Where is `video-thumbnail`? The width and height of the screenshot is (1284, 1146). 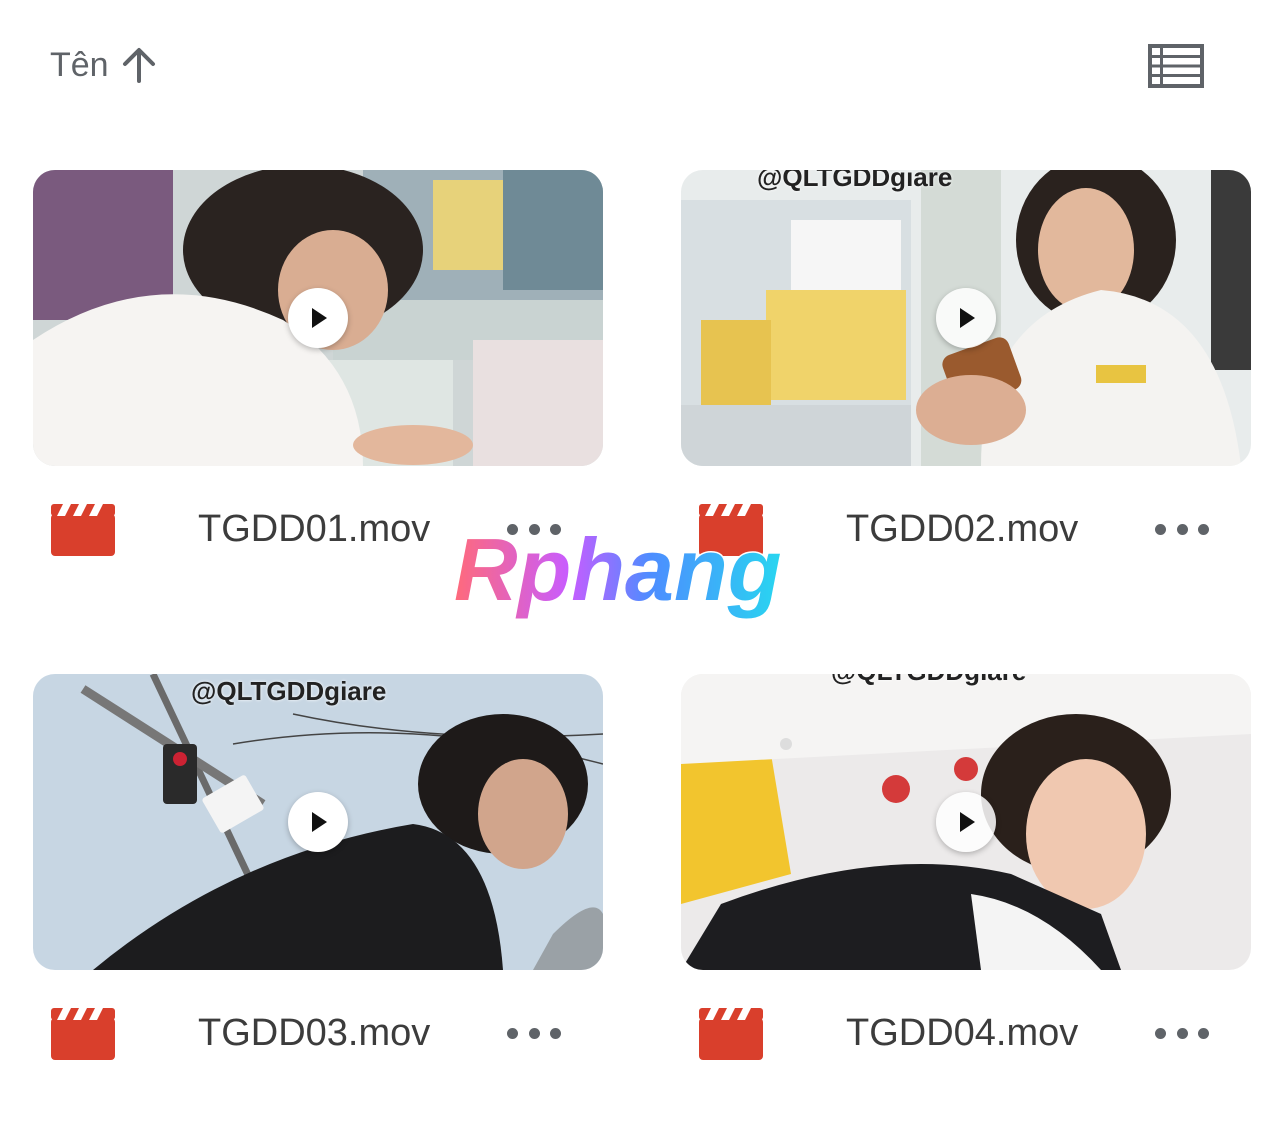
video-thumbnail is located at coordinates (318, 318).